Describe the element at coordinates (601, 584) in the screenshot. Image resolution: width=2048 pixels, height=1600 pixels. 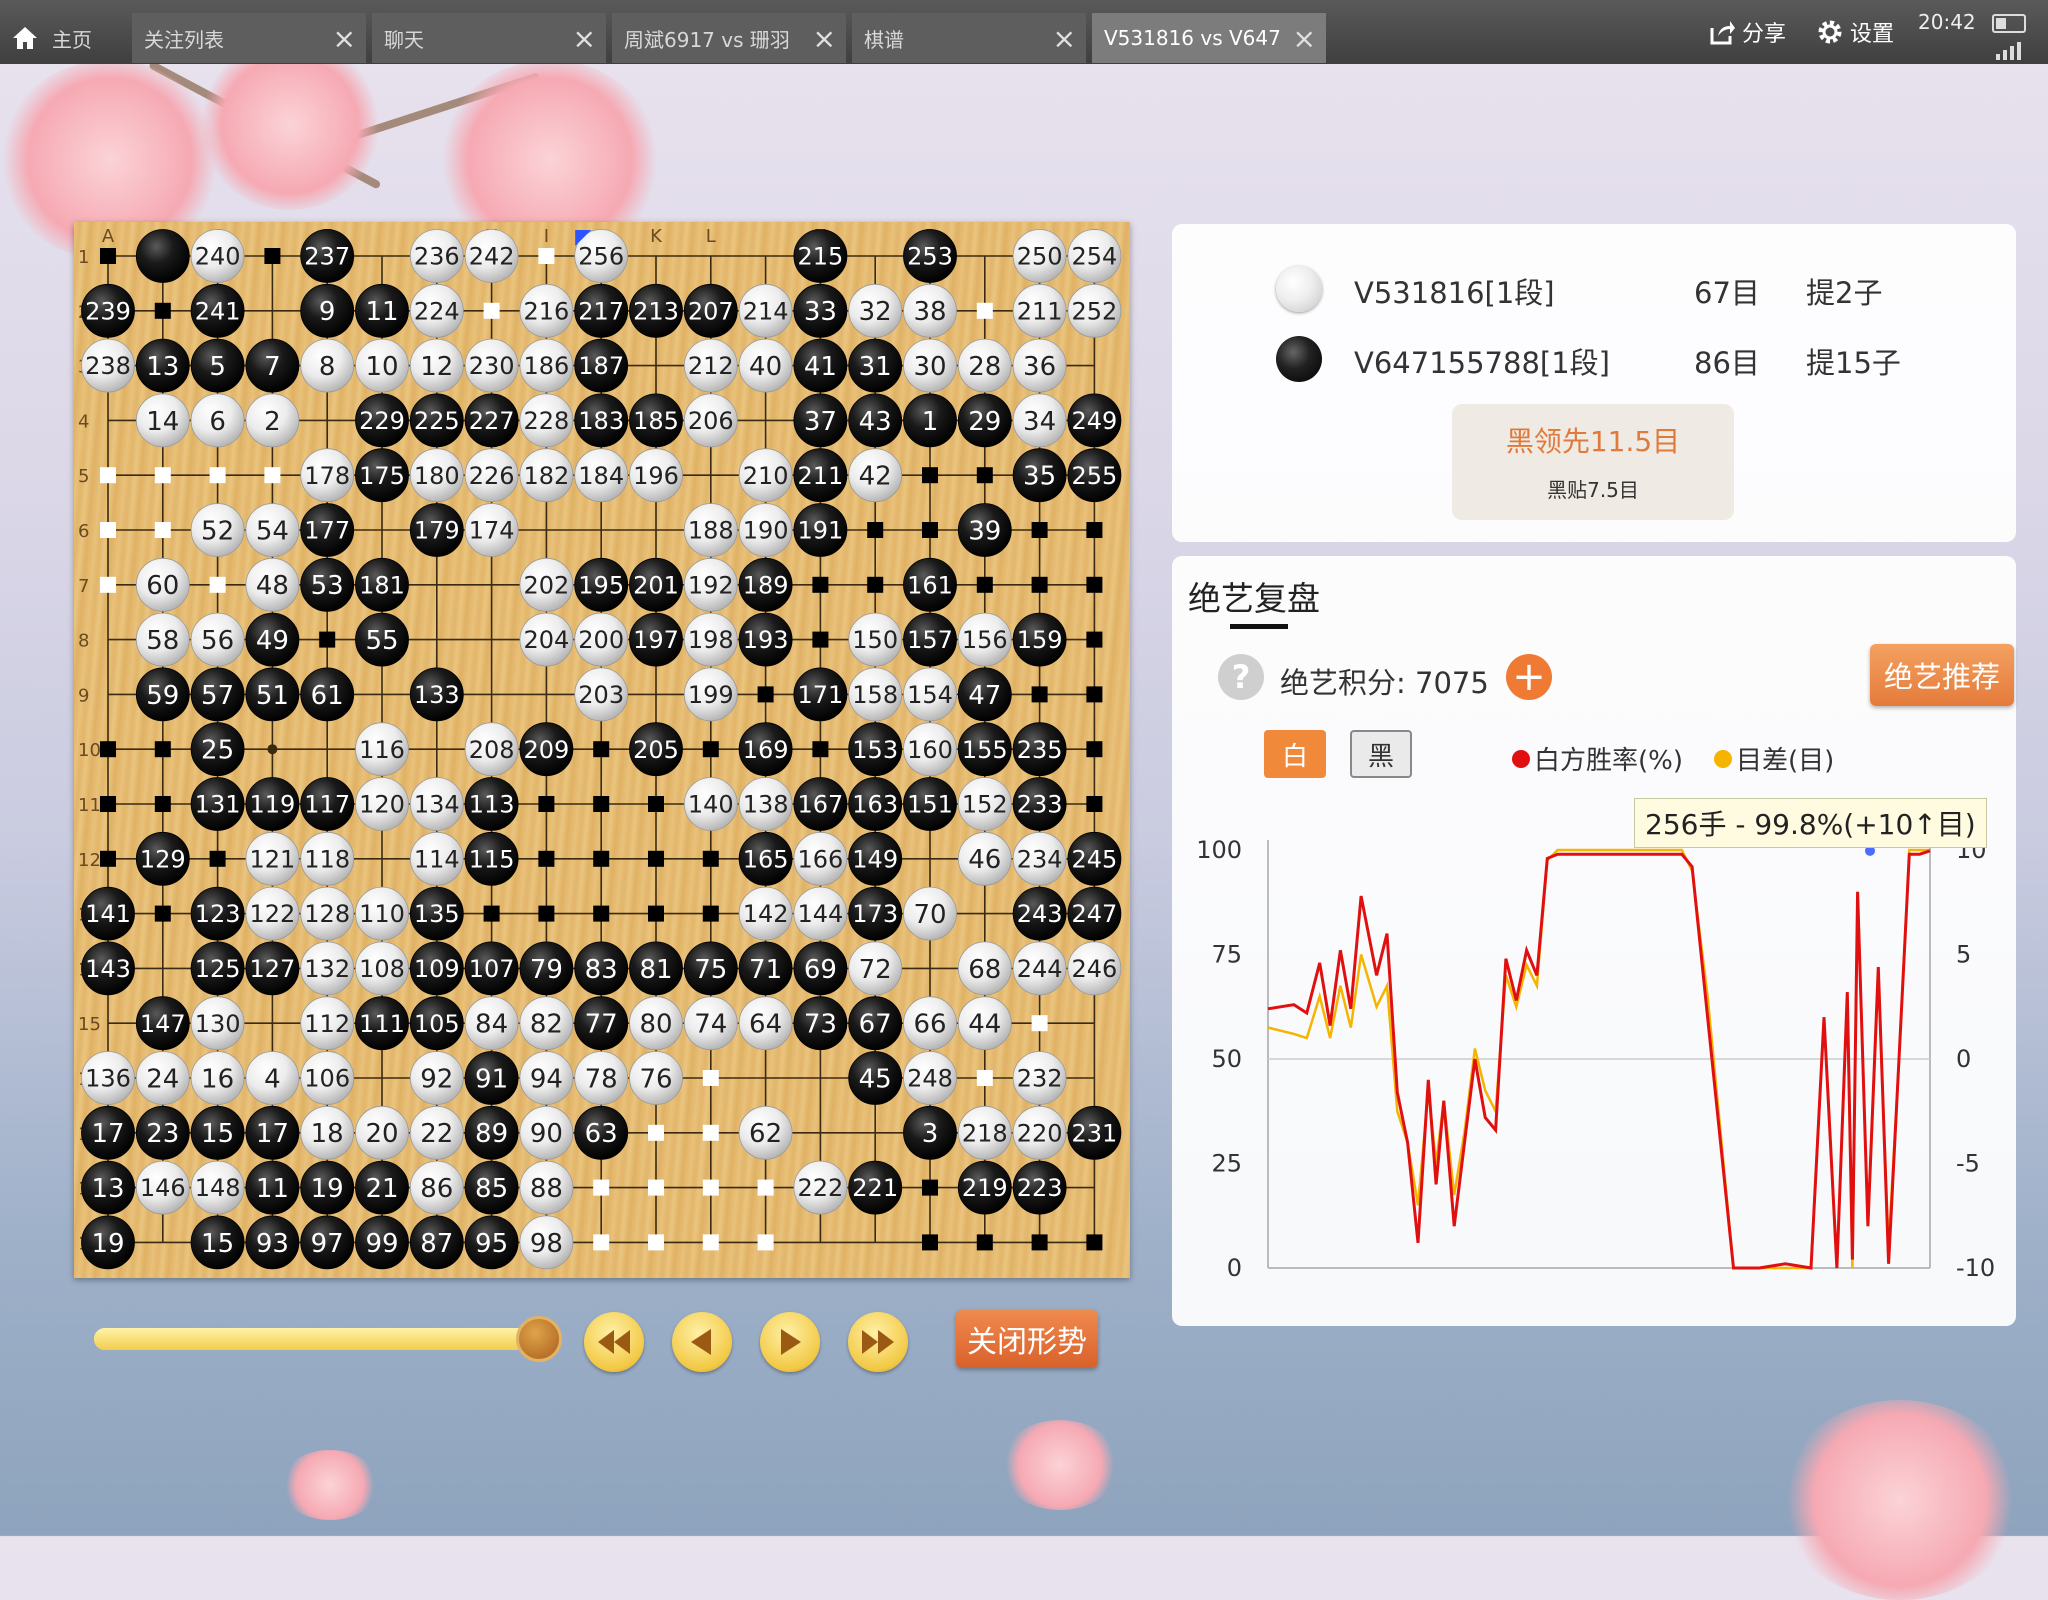
I see `black-stone: 195` at that location.